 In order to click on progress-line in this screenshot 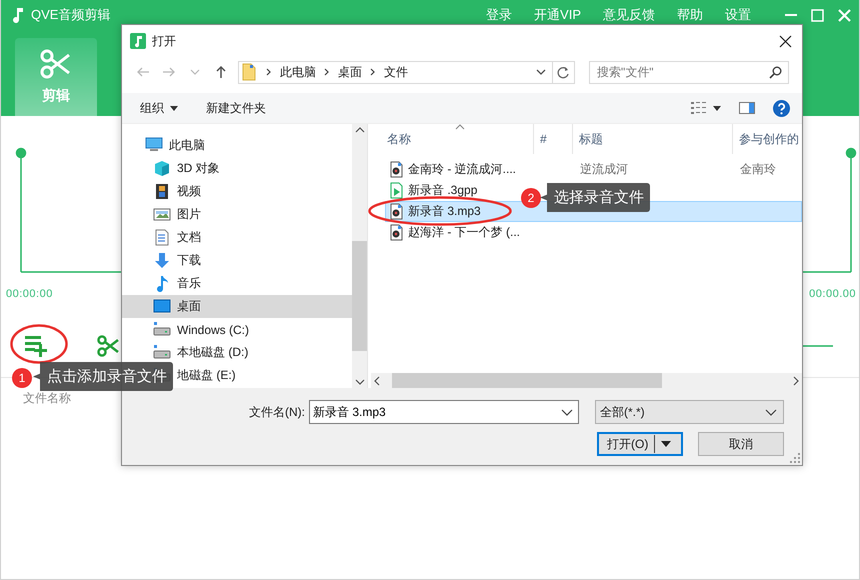, I will do `click(817, 345)`.